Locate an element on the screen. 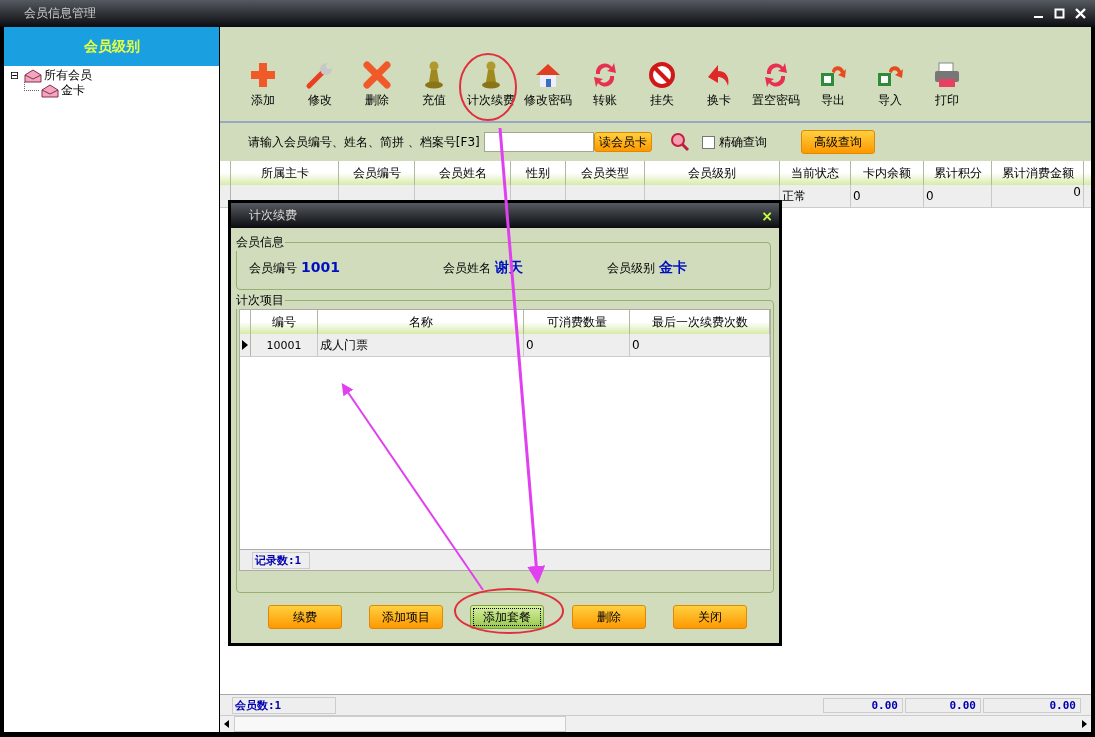 This screenshot has height=737, width=1095. dialog-button: 续费 is located at coordinates (304, 617).